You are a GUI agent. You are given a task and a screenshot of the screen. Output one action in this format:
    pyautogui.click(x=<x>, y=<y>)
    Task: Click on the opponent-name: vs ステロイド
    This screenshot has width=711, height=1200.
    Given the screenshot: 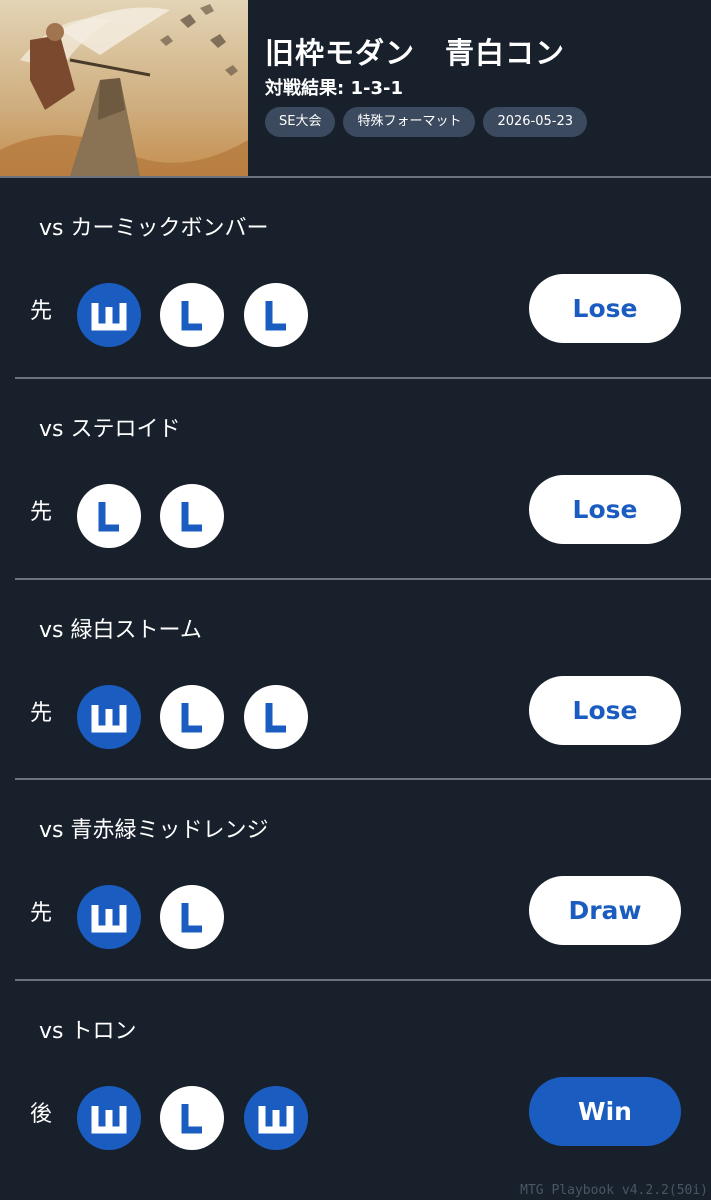 What is the action you would take?
    pyautogui.click(x=110, y=429)
    